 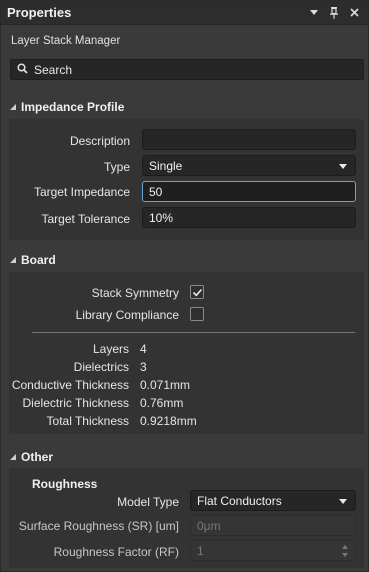 I want to click on surface-roughness-input: 0μm, so click(x=273, y=525).